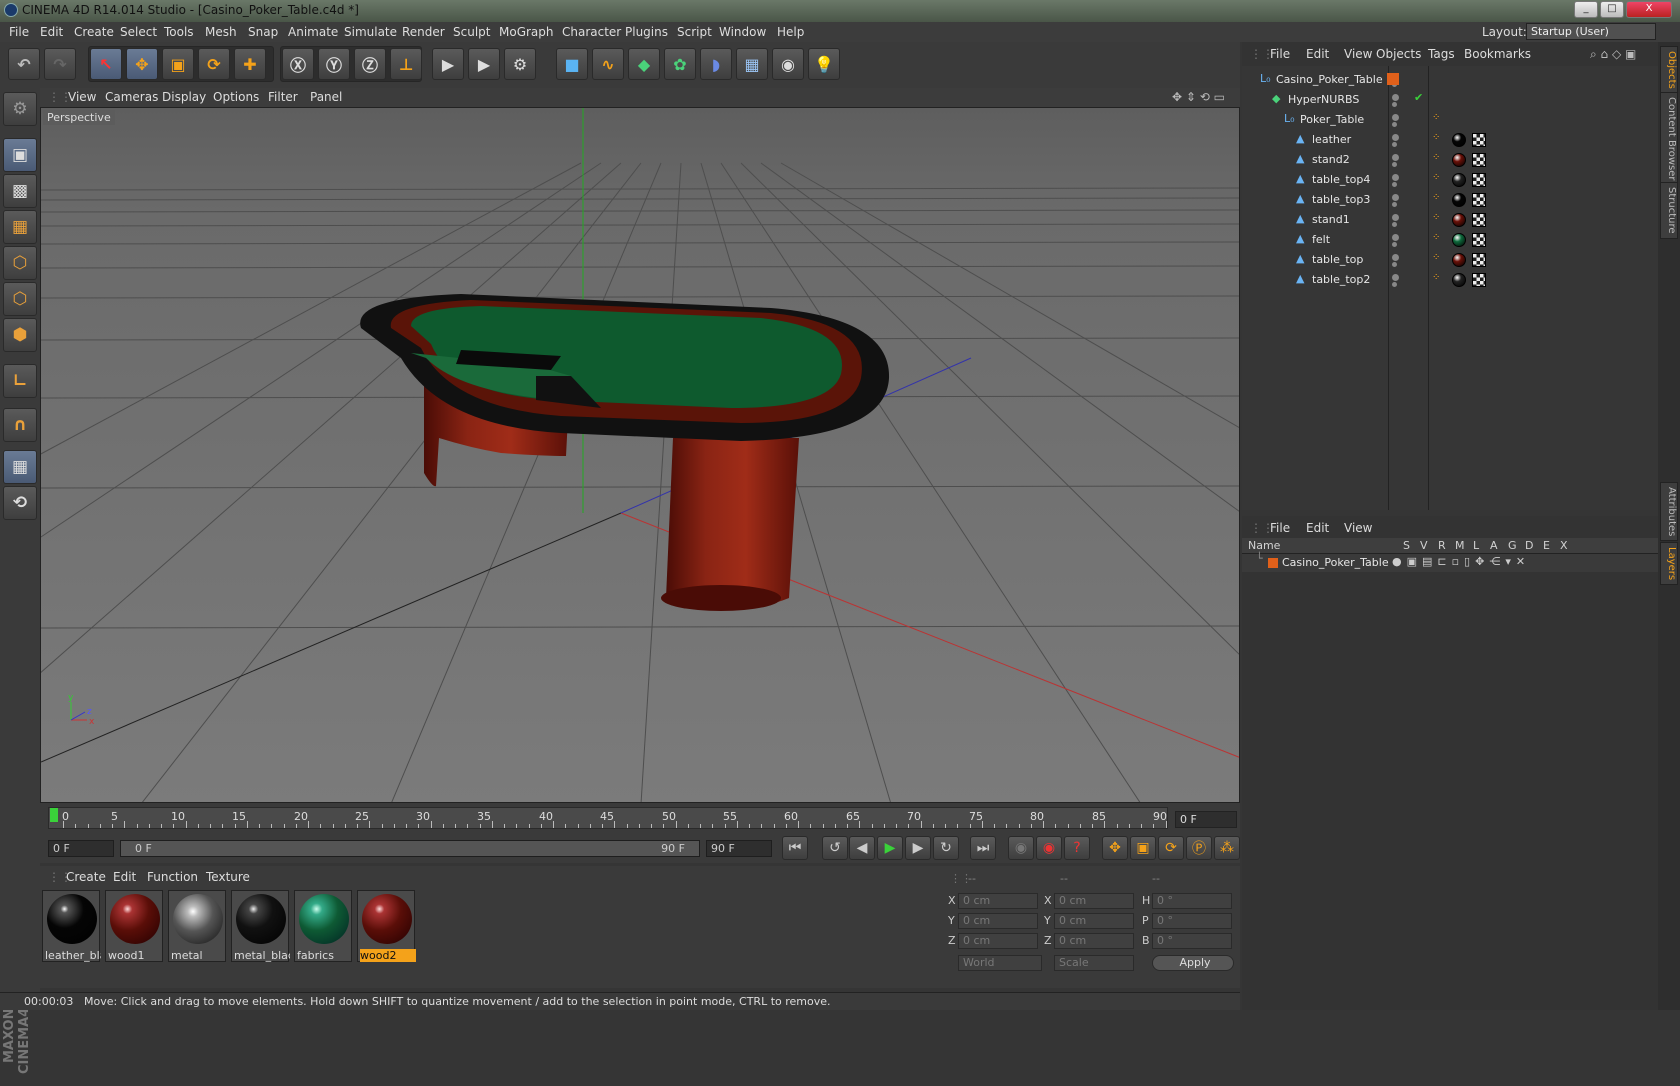 The height and width of the screenshot is (1086, 1680). I want to click on material-menu-function: Function, so click(172, 877).